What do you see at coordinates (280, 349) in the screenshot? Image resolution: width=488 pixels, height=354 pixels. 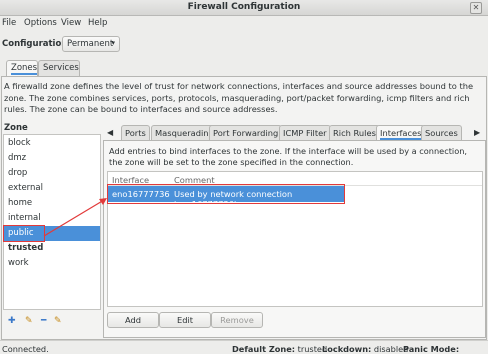 I see `default-zone-status: Default Zone: trusted` at bounding box center [280, 349].